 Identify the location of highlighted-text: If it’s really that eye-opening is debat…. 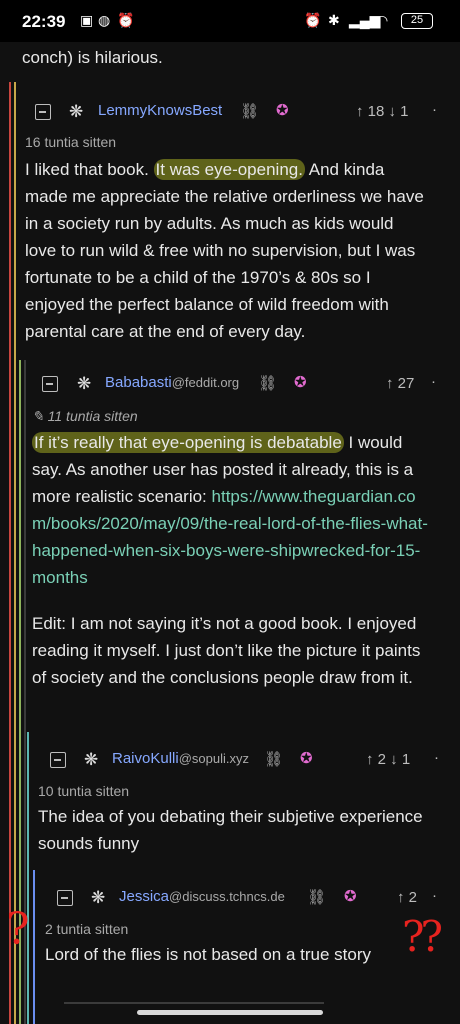
(188, 442).